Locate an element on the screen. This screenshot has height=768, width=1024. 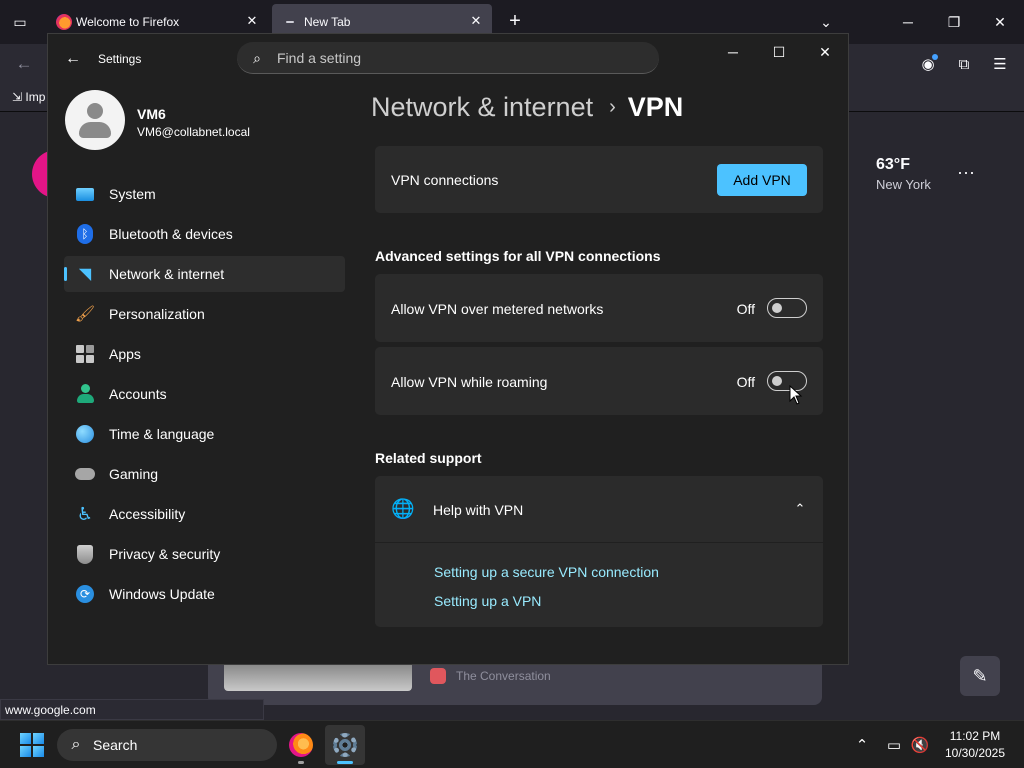
help-with-vpn-expander: 🌐 Help with VPN ⌃ is located at coordinates (599, 509).